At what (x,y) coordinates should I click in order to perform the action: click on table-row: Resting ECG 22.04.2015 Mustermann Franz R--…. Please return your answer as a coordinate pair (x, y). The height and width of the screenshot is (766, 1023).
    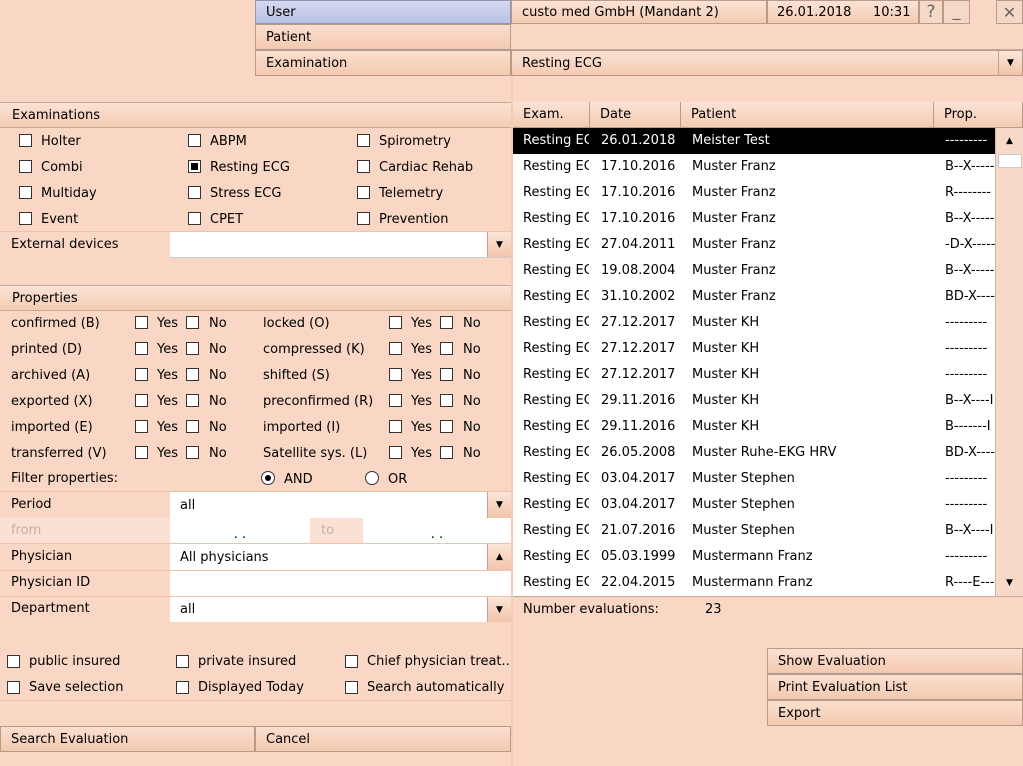
    Looking at the image, I should click on (754, 583).